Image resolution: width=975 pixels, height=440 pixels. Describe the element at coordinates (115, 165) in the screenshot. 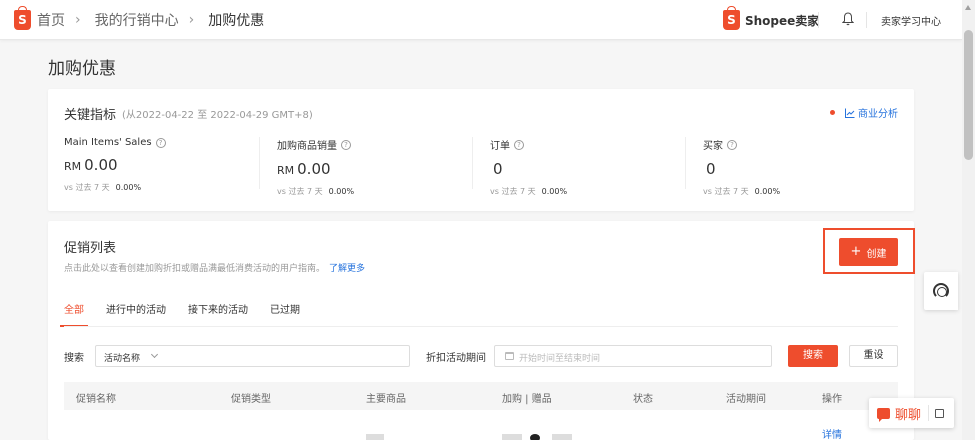

I see `metric-main-items-sales: Main Items' Sales? RM 0.00 vs 过去 7 天 0.00%` at that location.